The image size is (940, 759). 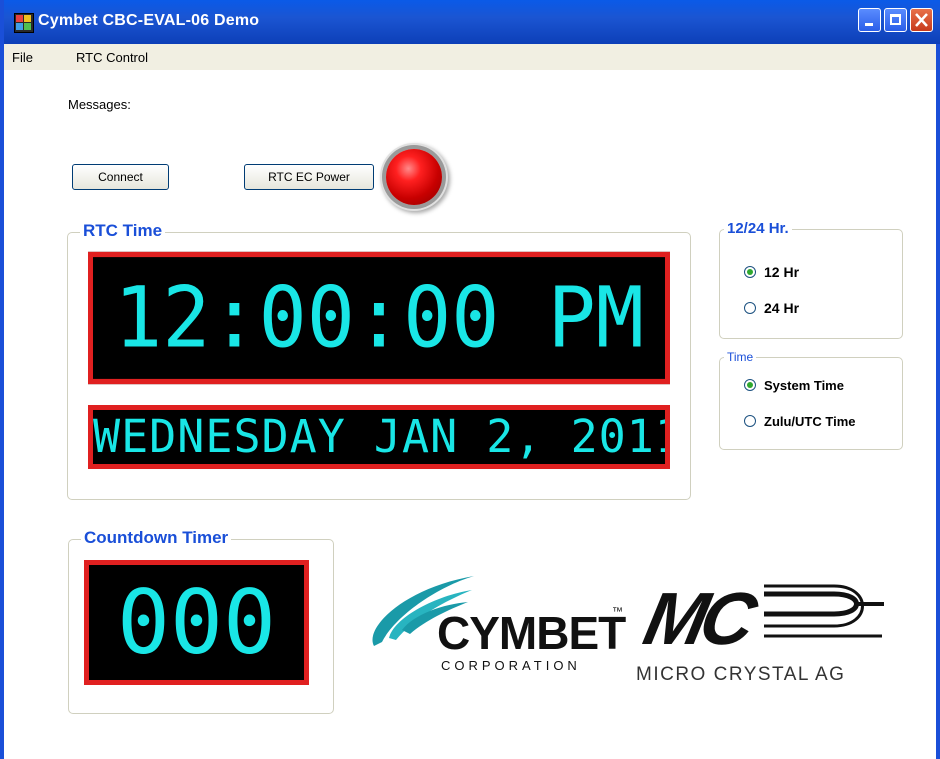 What do you see at coordinates (811, 279) in the screenshot?
I see `hour-format-group: 12/24 Hr. 12 Hr 24 Hr` at bounding box center [811, 279].